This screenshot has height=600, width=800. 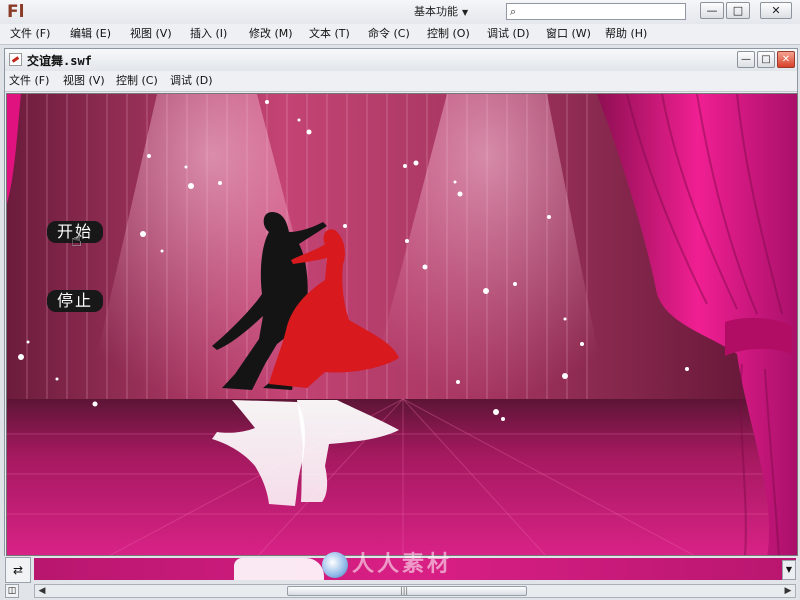 I want to click on search-box: ⌕, so click(x=596, y=11).